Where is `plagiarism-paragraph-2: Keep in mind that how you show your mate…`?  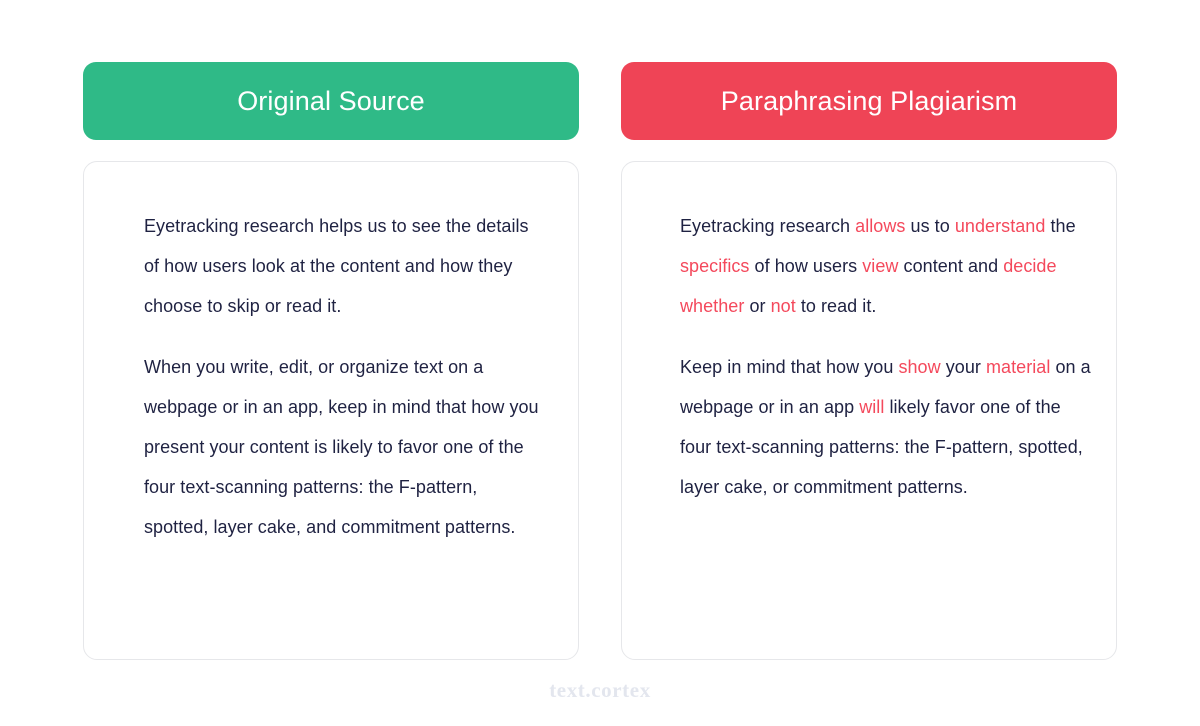
plagiarism-paragraph-2: Keep in mind that how you show your mate… is located at coordinates (886, 427).